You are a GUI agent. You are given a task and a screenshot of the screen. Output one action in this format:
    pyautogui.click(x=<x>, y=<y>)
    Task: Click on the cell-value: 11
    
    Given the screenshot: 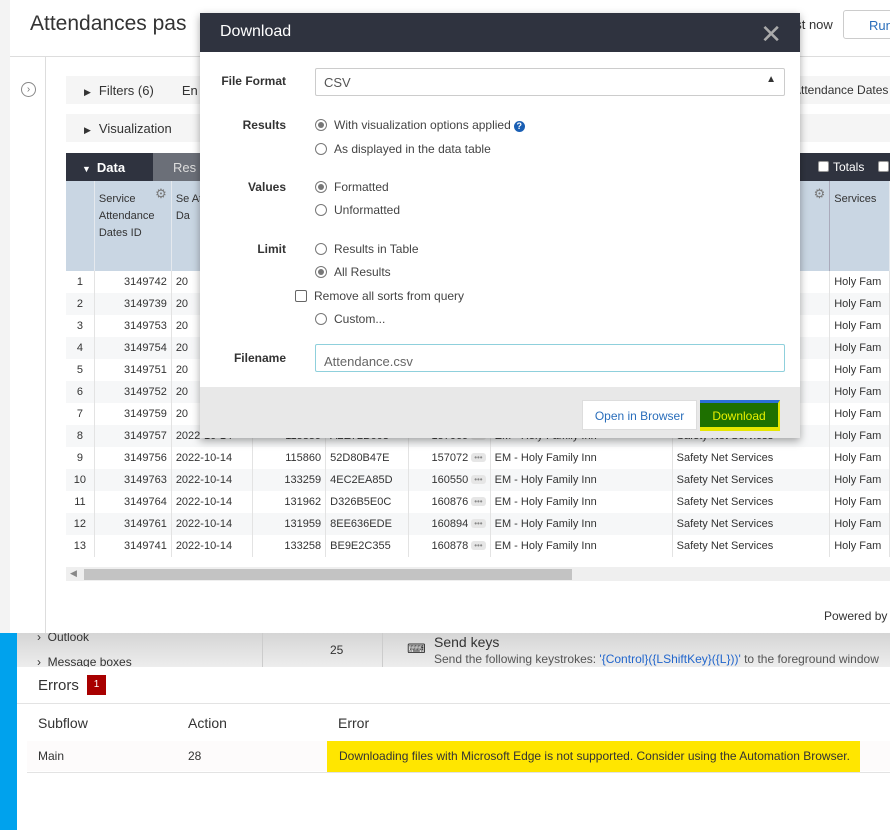 What is the action you would take?
    pyautogui.click(x=80, y=502)
    